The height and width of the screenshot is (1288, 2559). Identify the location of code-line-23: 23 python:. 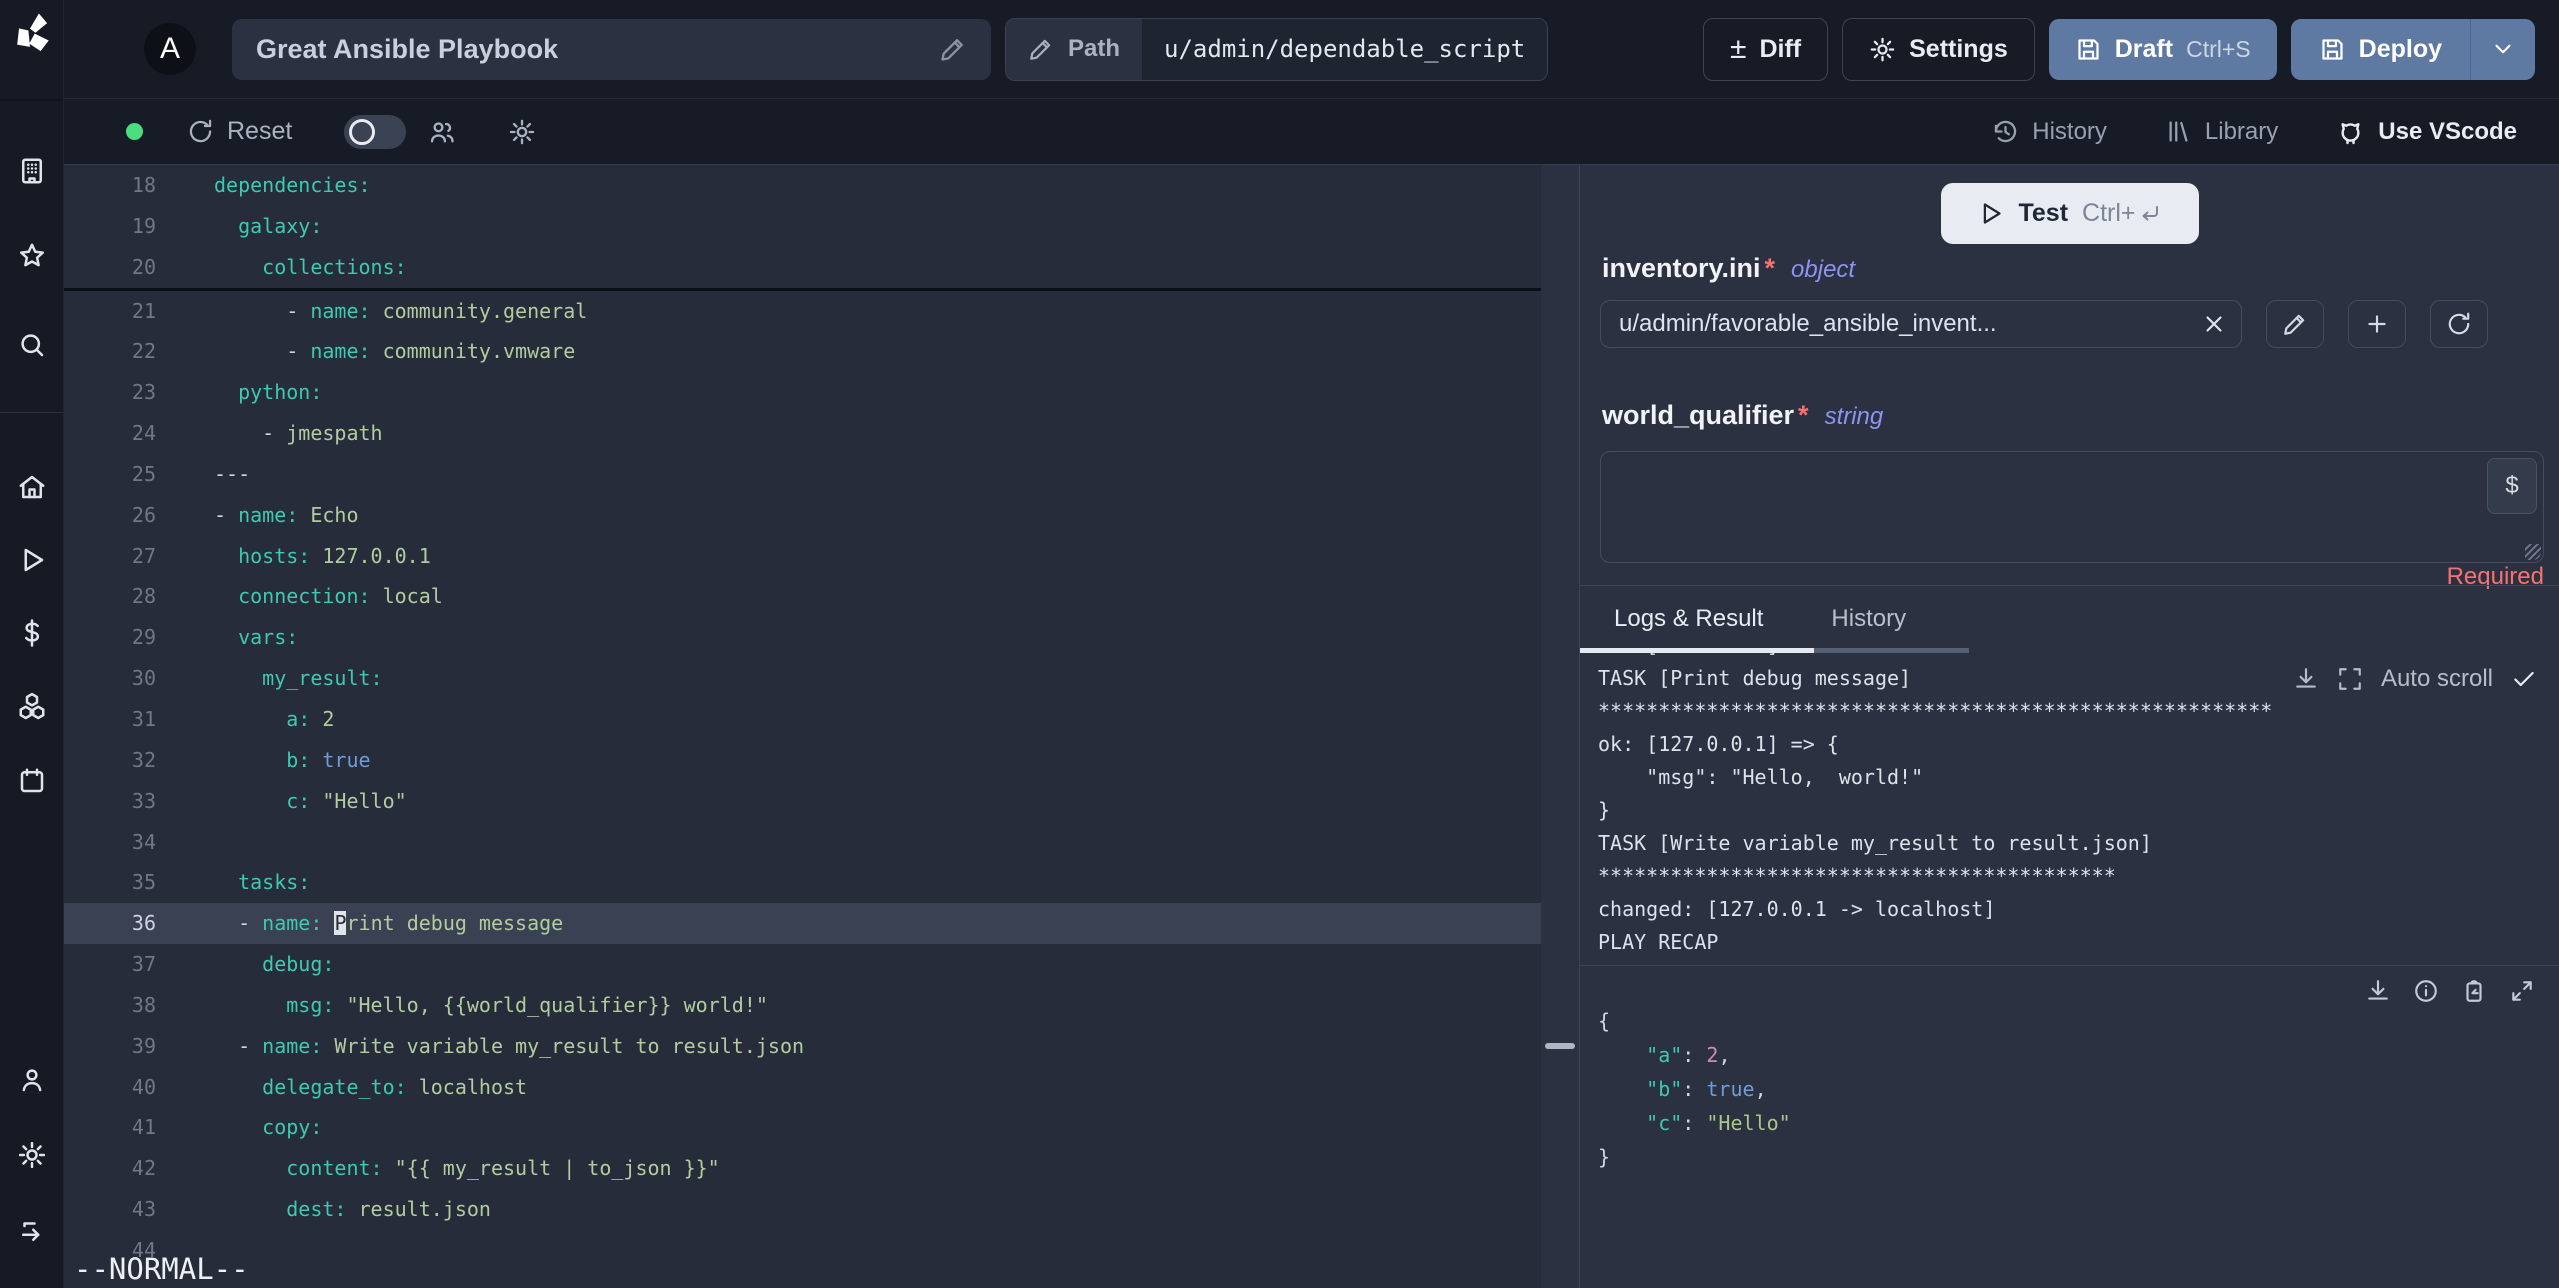
(802, 392).